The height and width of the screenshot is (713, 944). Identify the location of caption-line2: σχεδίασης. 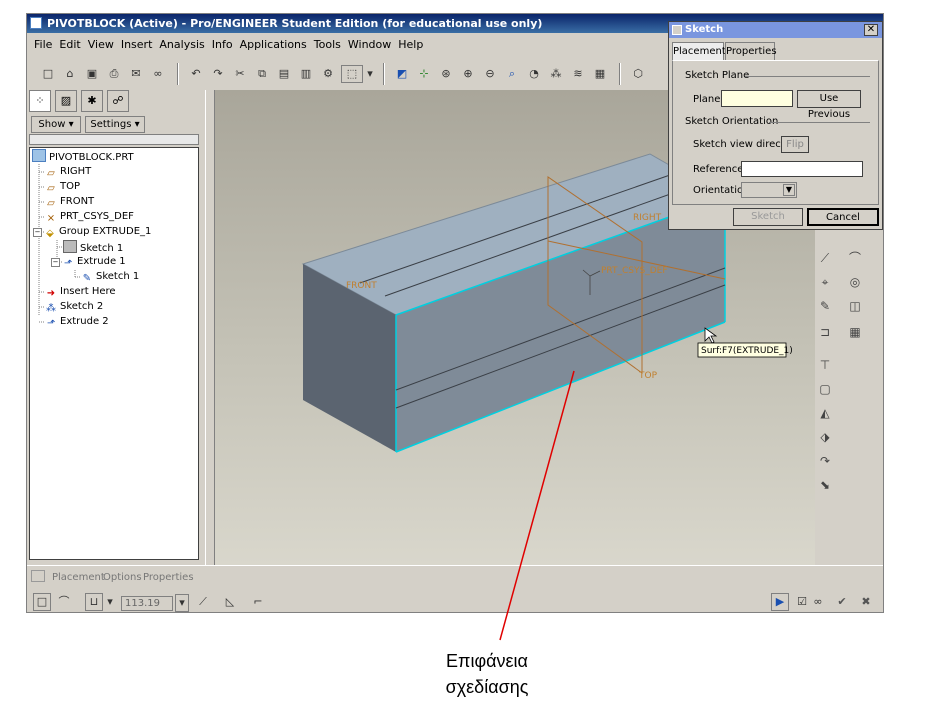
(487, 687).